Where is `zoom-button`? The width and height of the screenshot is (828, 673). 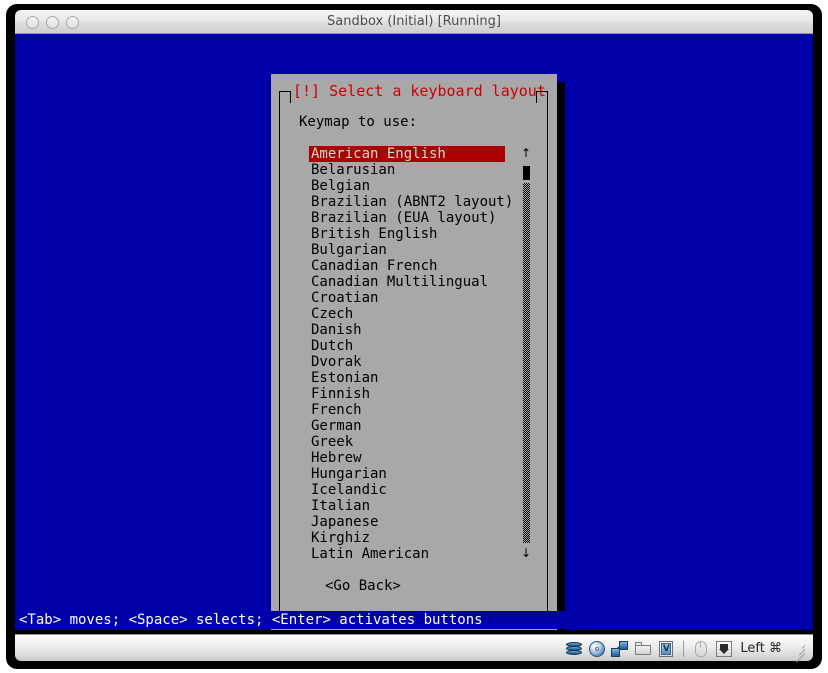 zoom-button is located at coordinates (72, 22).